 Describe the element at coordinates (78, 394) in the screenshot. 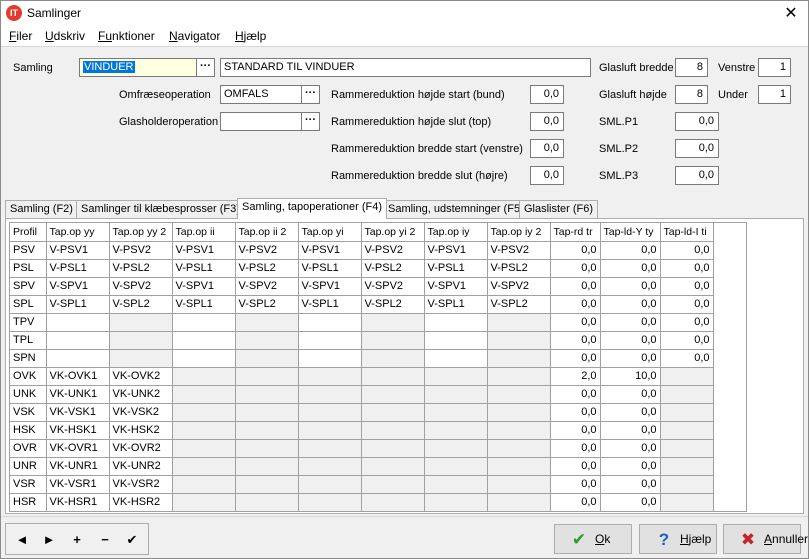

I see `grid-cell: VK-UNK1` at that location.